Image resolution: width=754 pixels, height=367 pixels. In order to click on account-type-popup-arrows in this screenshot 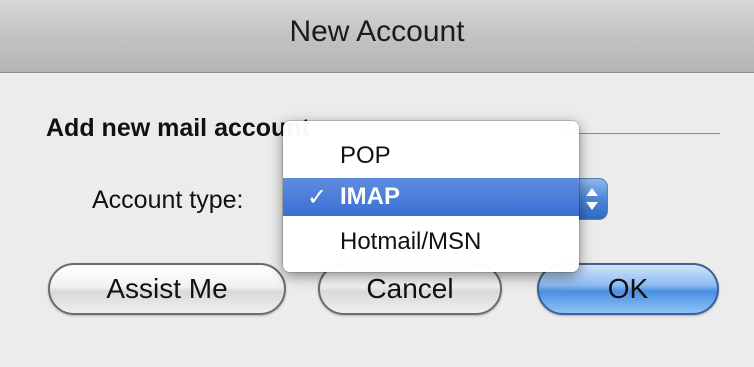, I will do `click(592, 199)`.